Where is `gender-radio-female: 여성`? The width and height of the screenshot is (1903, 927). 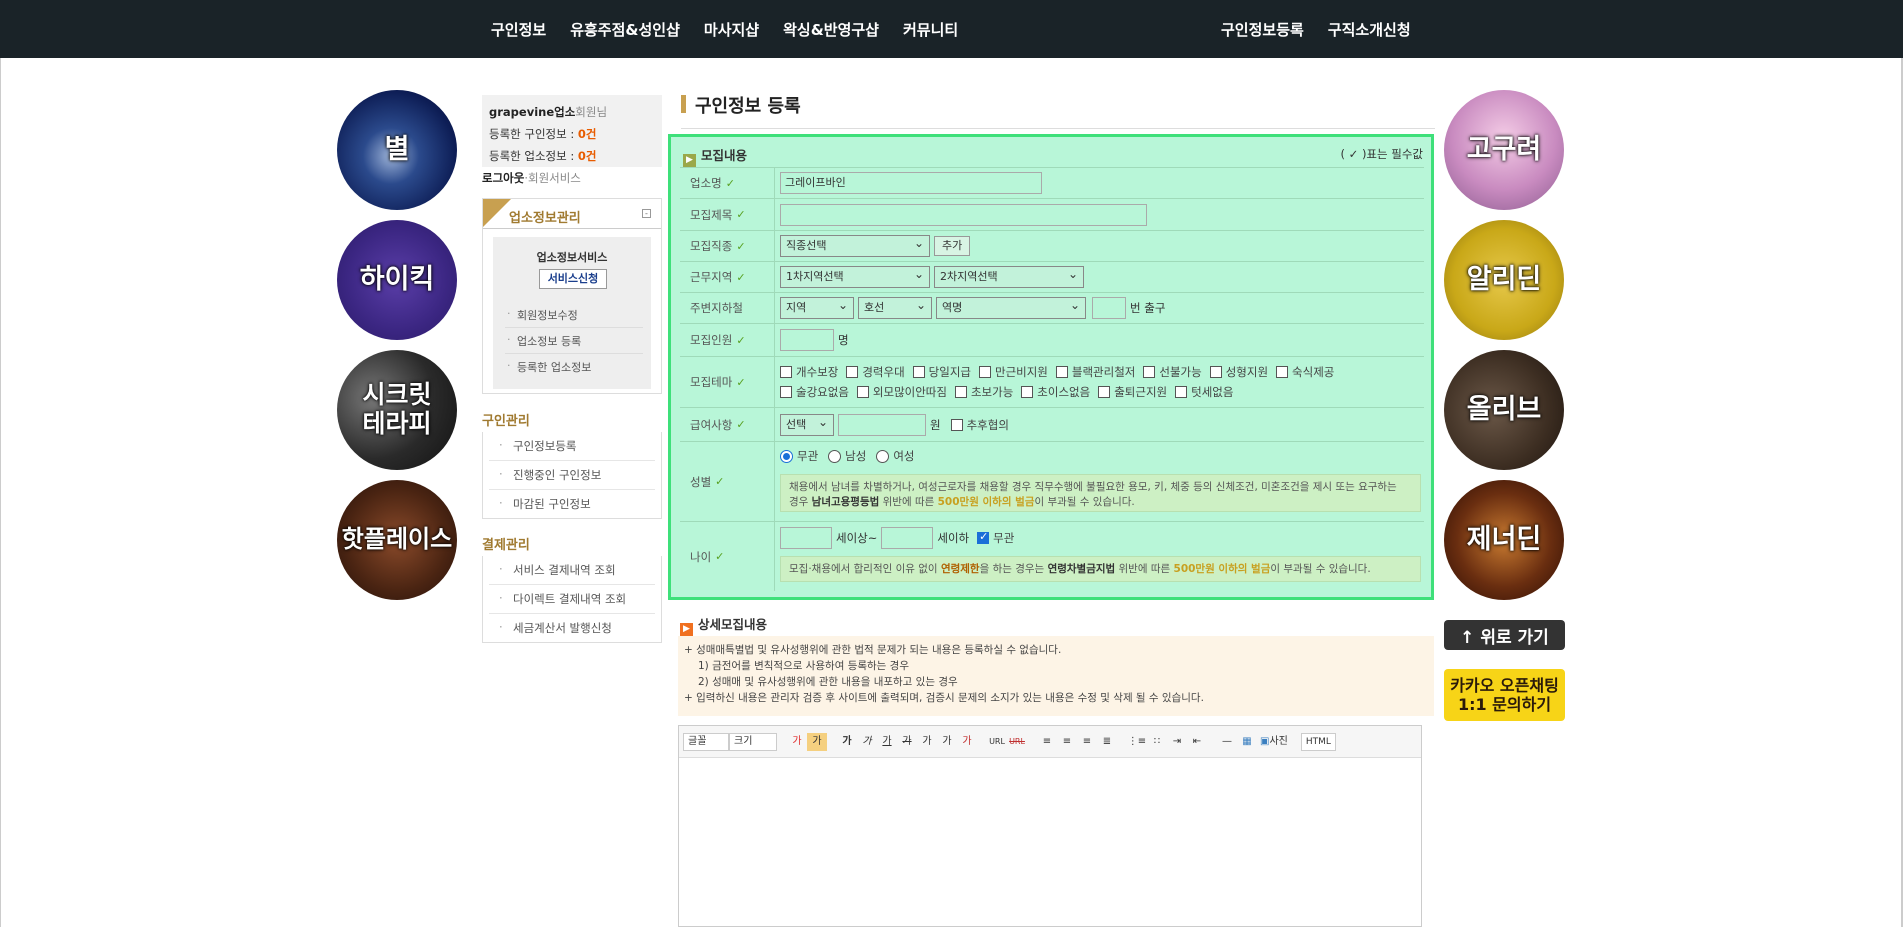
gender-radio-female: 여성 is located at coordinates (895, 456).